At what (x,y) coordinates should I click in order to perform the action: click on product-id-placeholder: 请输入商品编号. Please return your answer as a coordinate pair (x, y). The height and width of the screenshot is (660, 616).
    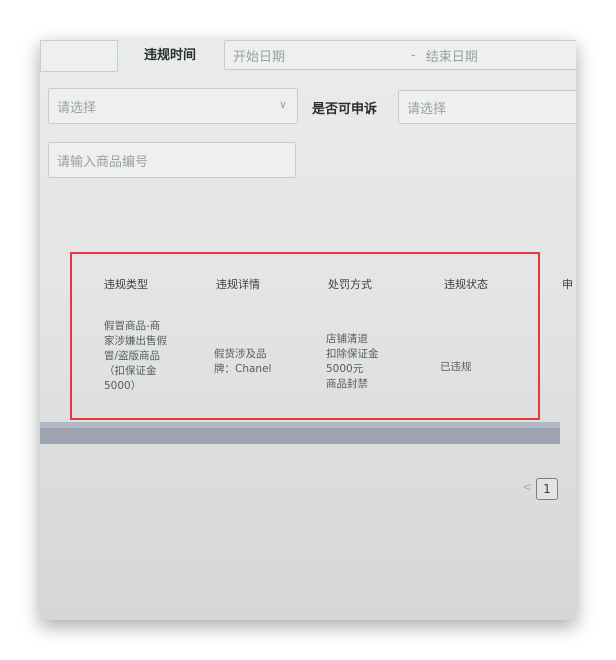
    Looking at the image, I should click on (103, 162).